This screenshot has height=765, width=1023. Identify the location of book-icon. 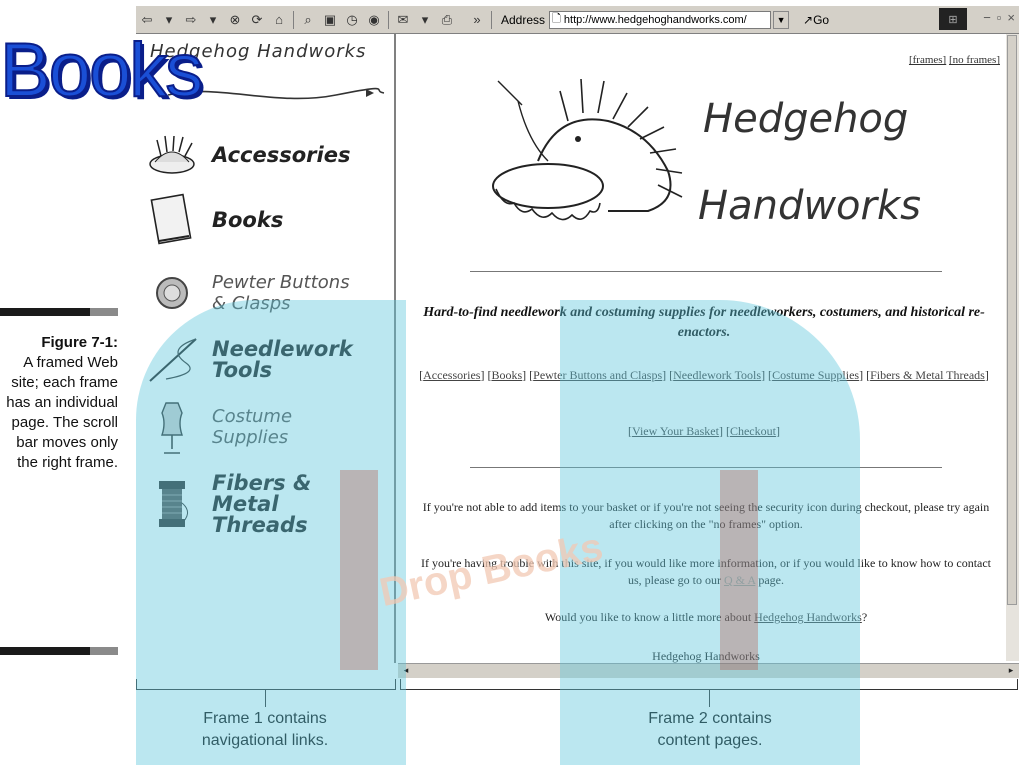
(172, 219).